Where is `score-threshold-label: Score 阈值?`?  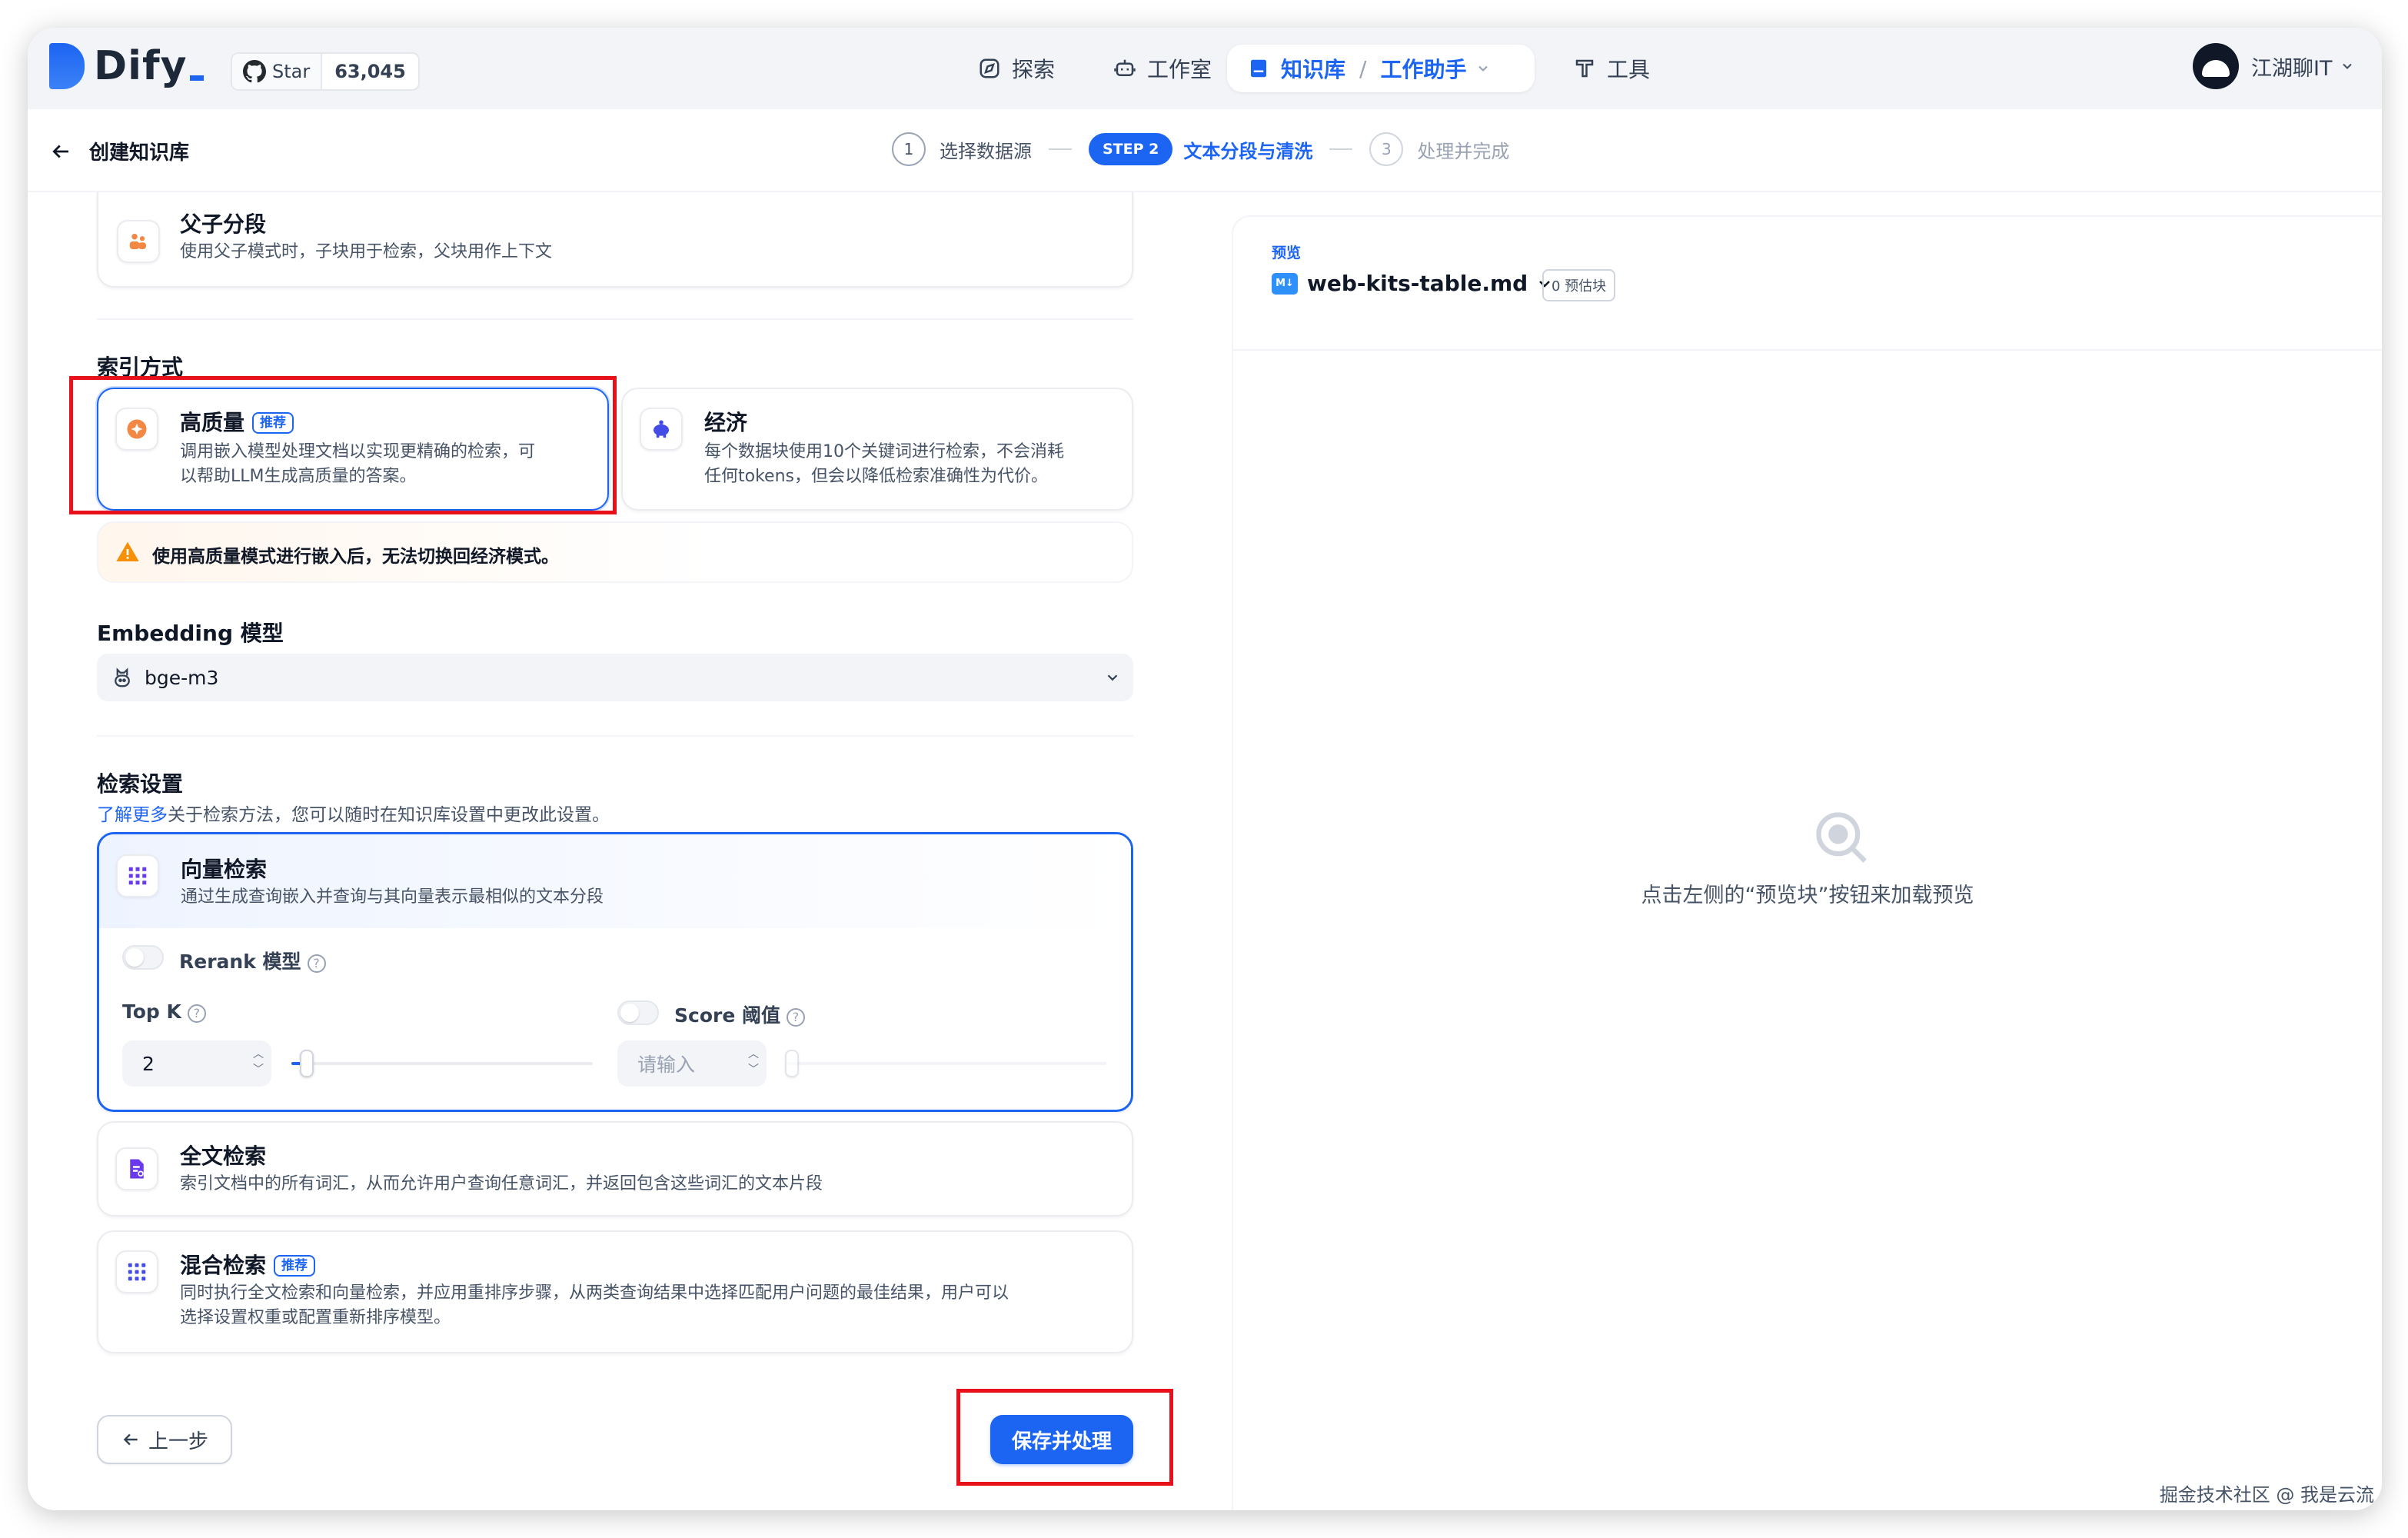
score-threshold-label: Score 阈值? is located at coordinates (739, 1014).